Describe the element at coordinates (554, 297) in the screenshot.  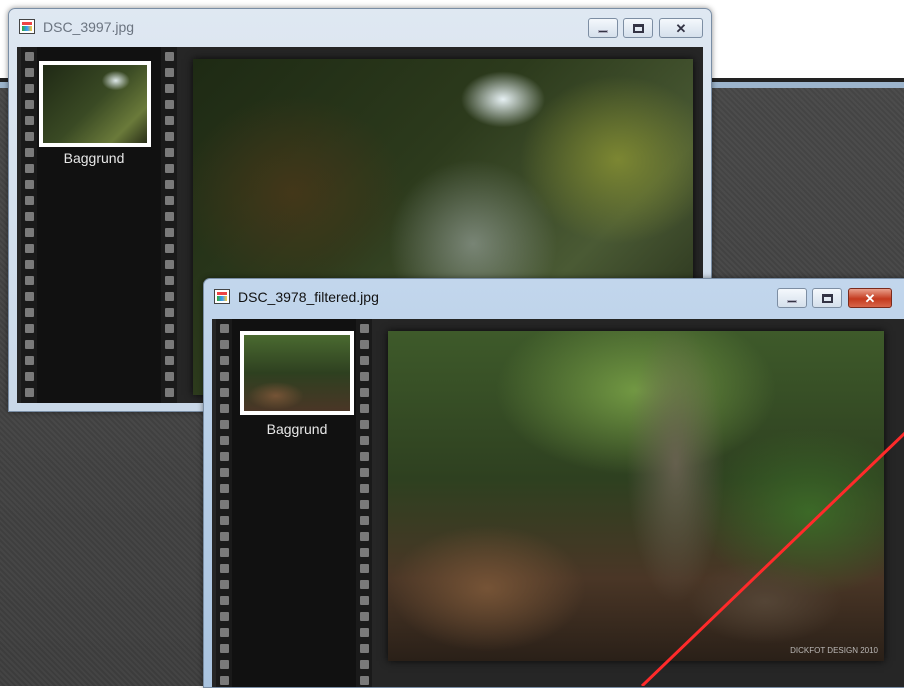
I see `title-bar: DSC_3978_filtered.jpg ✕` at that location.